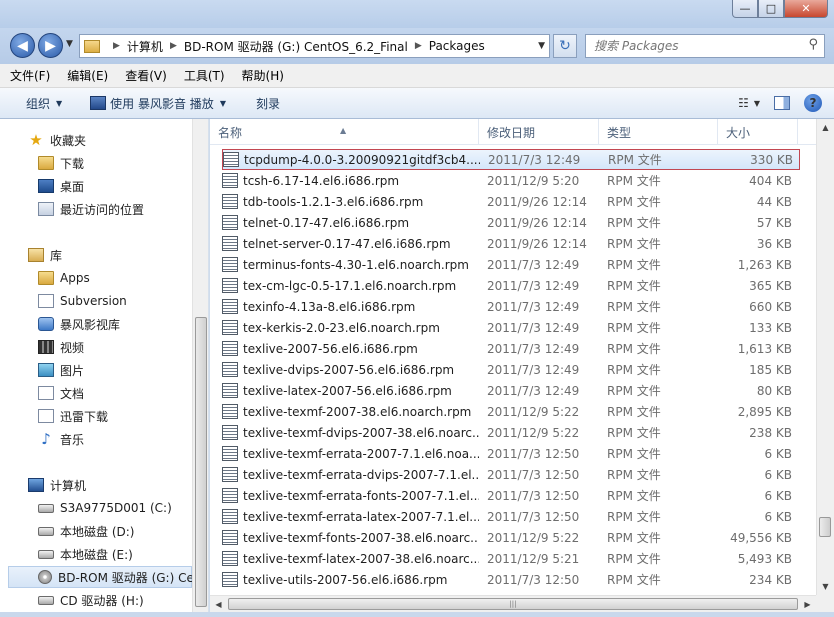 The image size is (834, 617). Describe the element at coordinates (101, 577) in the screenshot. I see `sidebar-item-bd-rom-drive: BD-ROM 驱动器 (G:) Ce` at that location.